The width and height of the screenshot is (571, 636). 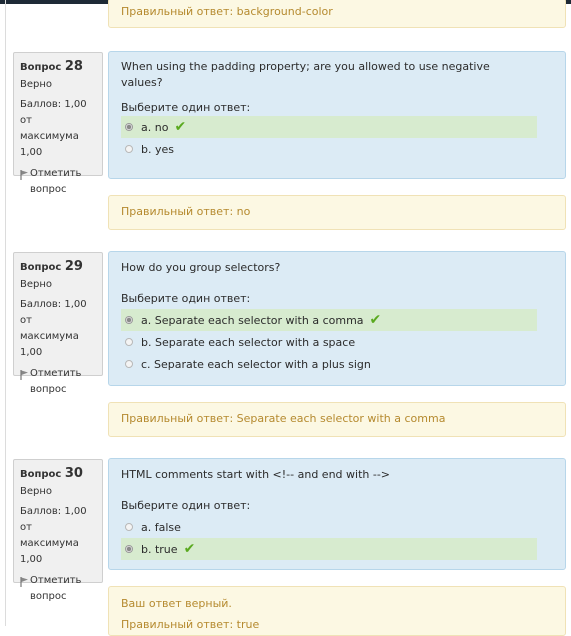 I want to click on answer-option-a: a. false, so click(x=337, y=527).